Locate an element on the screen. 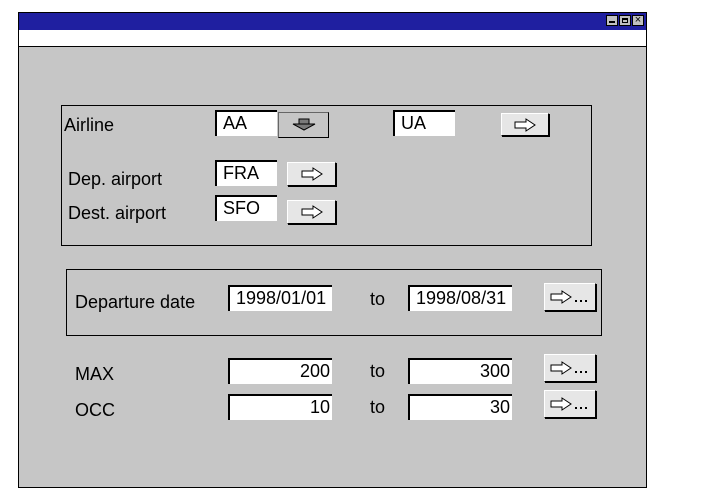 This screenshot has height=504, width=720. dest-airport-selection-button is located at coordinates (311, 212).